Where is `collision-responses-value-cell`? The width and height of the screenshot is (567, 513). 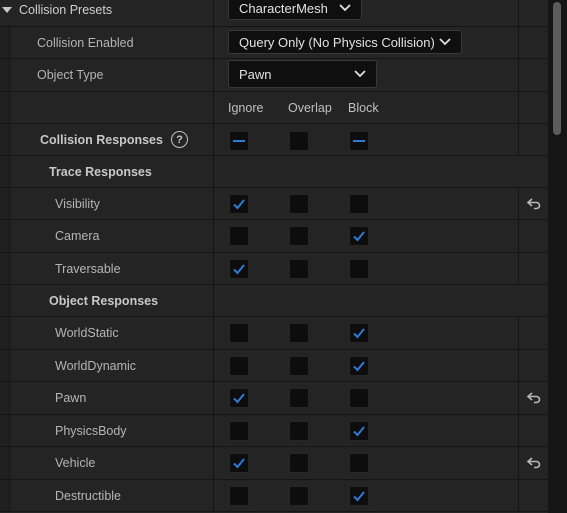
collision-responses-value-cell is located at coordinates (366, 139).